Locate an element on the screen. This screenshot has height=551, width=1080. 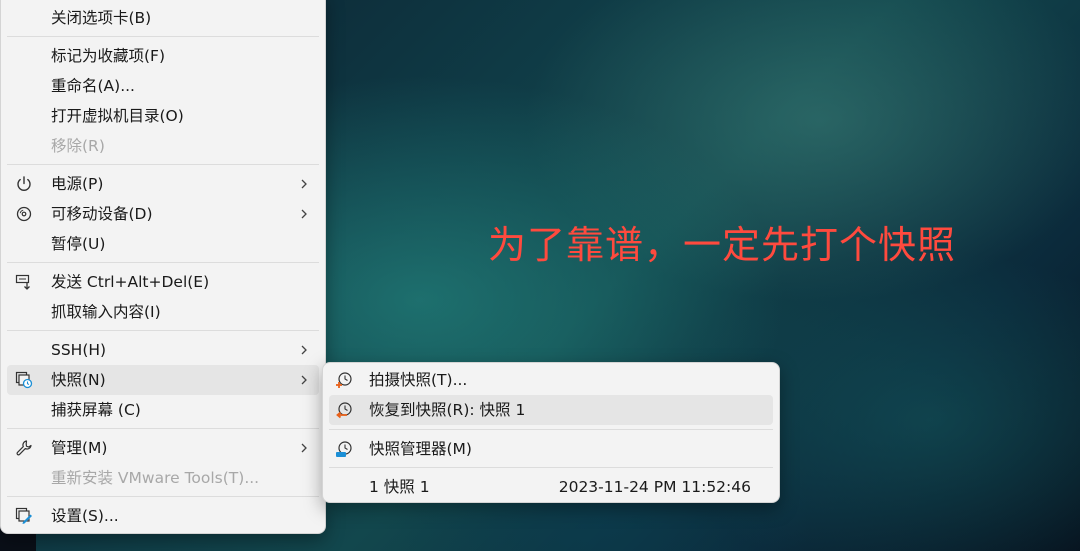
snapshot-icon is located at coordinates (24, 380).